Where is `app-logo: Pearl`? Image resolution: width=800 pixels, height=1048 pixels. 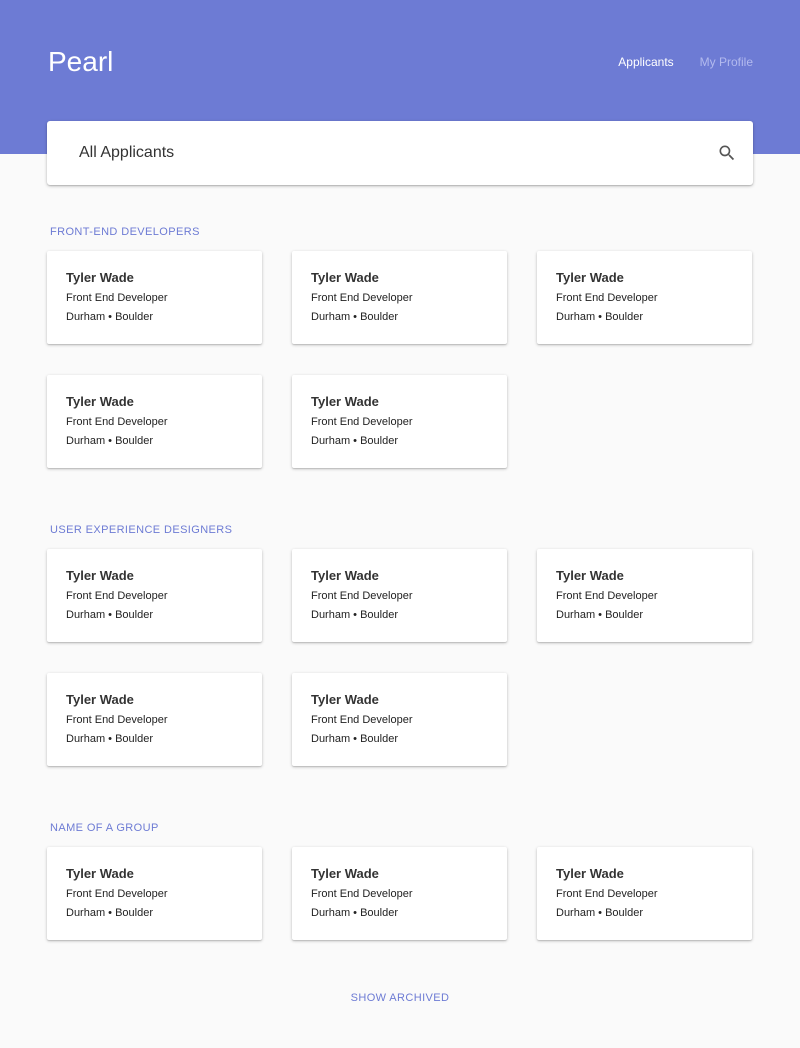
app-logo: Pearl is located at coordinates (81, 61).